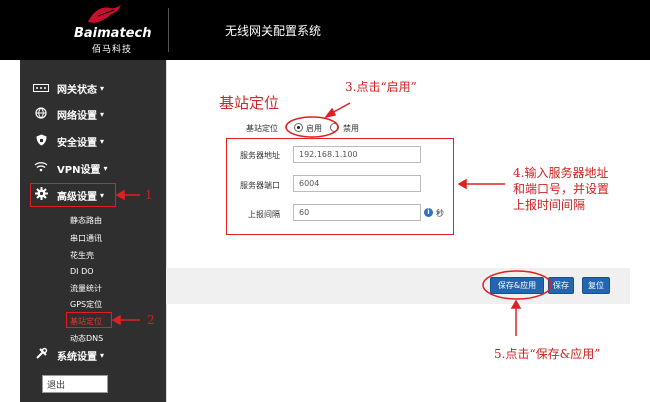  What do you see at coordinates (79, 170) in the screenshot?
I see `nav-label: VPN设置` at bounding box center [79, 170].